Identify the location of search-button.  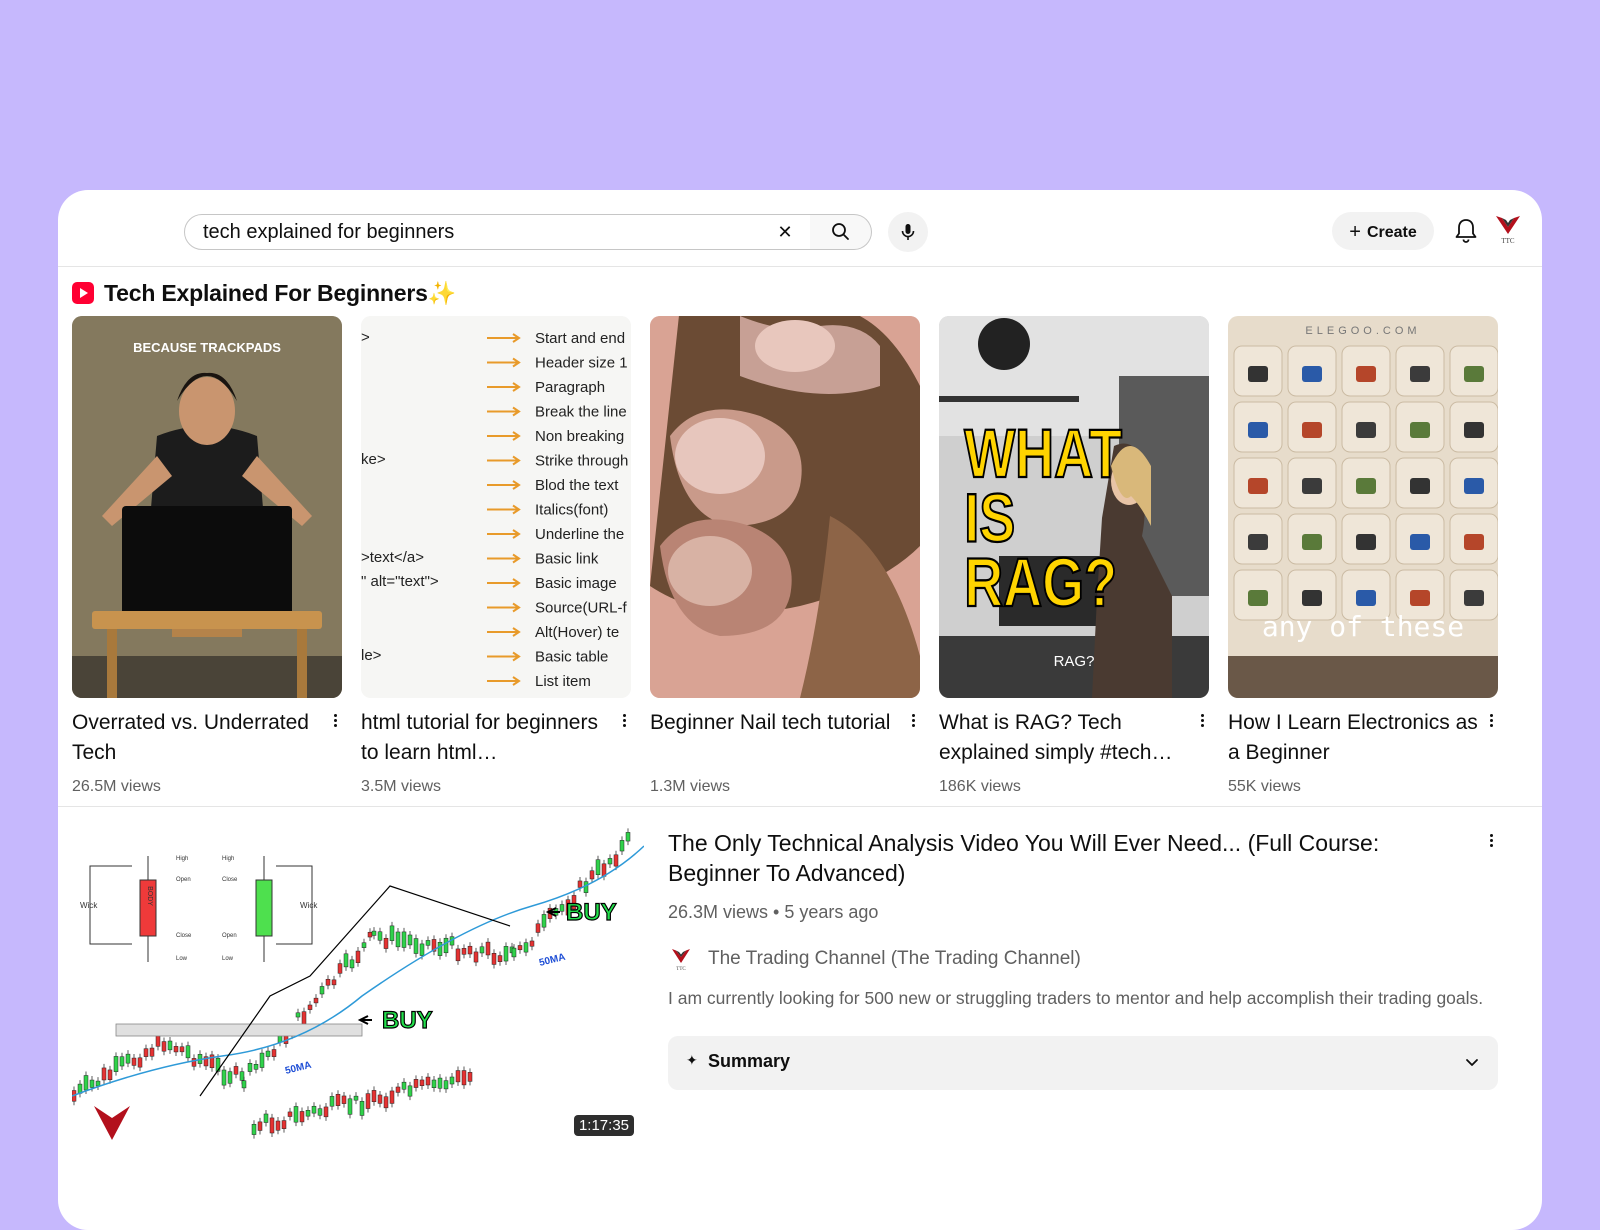
(841, 232).